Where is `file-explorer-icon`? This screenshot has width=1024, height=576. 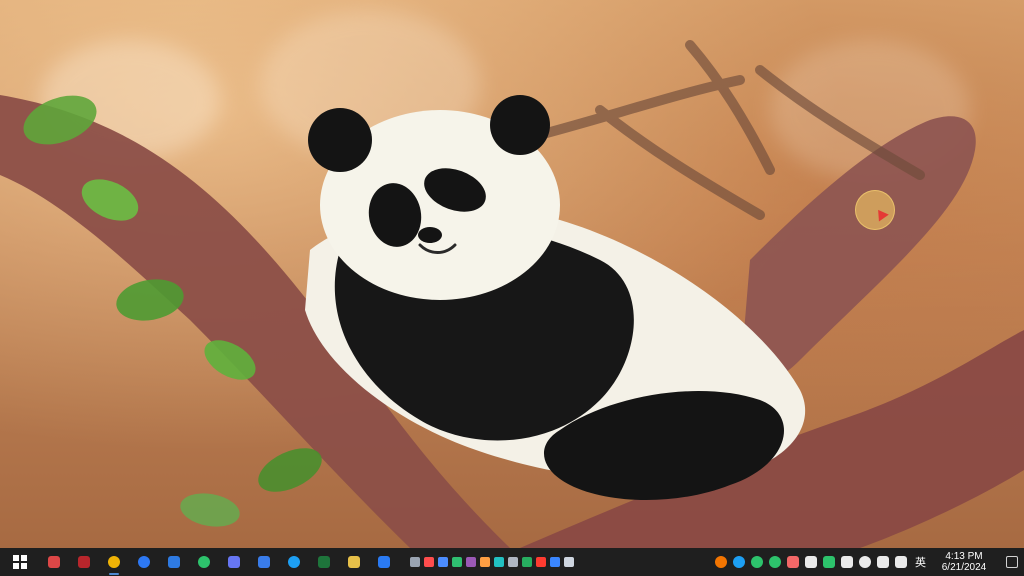 file-explorer-icon is located at coordinates (354, 562).